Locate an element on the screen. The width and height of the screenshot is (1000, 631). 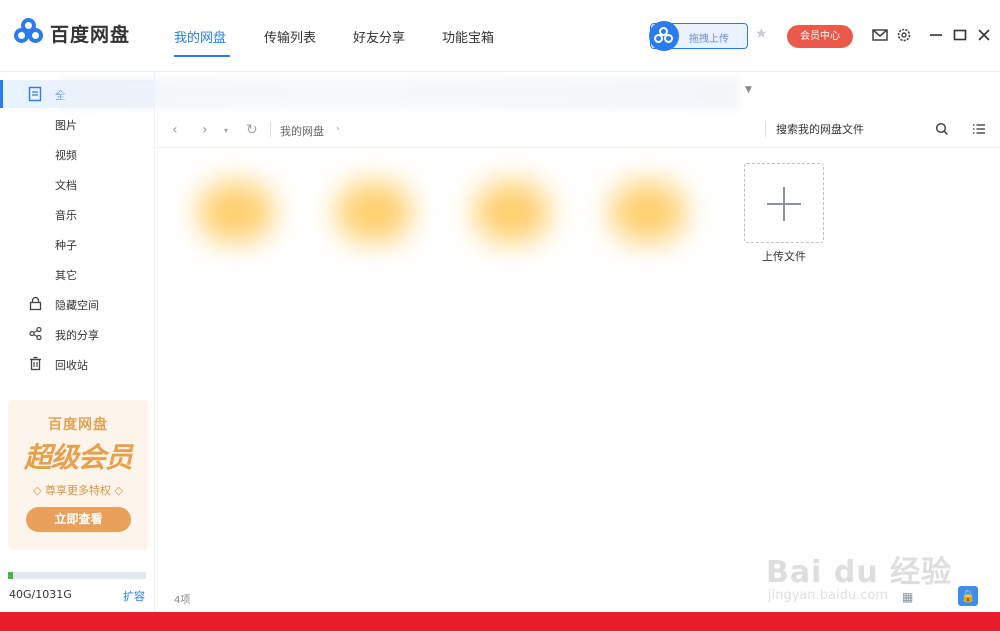
storage-quota-bar is located at coordinates (77, 575).